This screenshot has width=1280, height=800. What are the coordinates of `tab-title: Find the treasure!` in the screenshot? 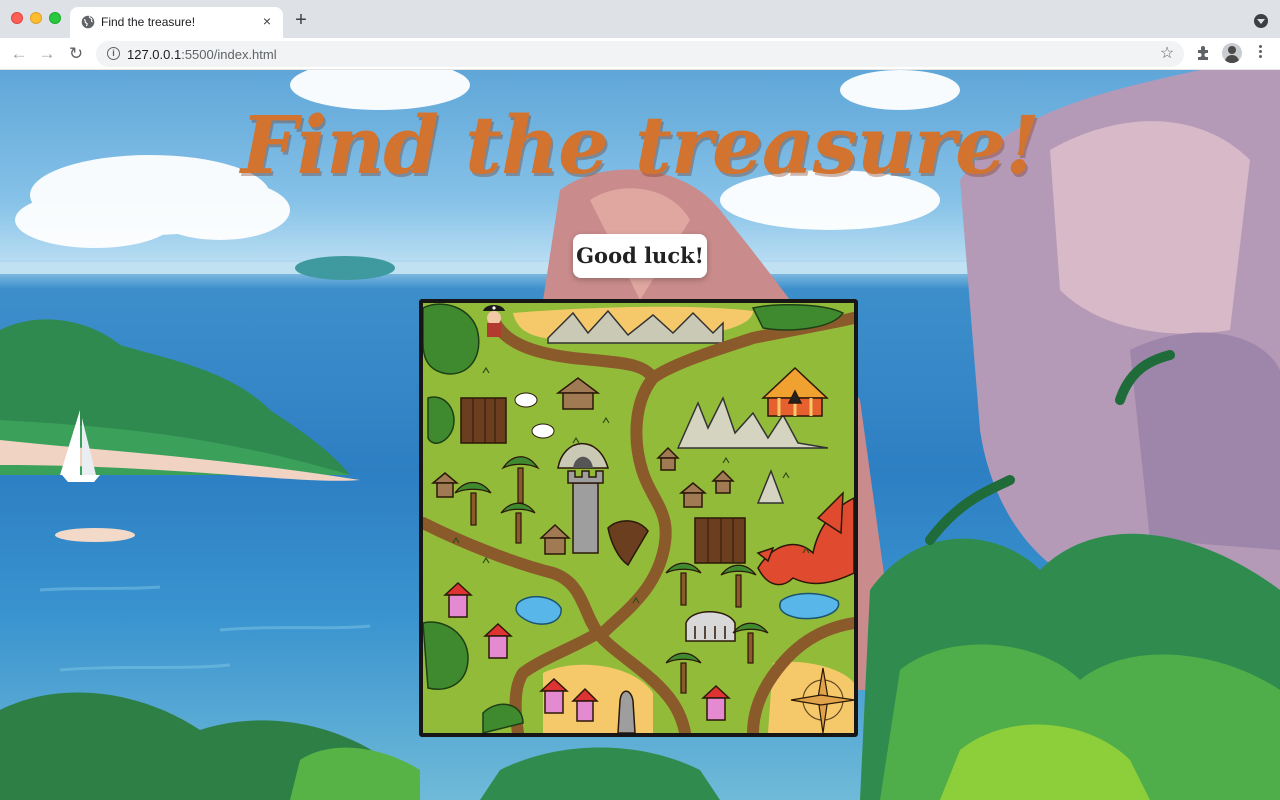 It's located at (148, 22).